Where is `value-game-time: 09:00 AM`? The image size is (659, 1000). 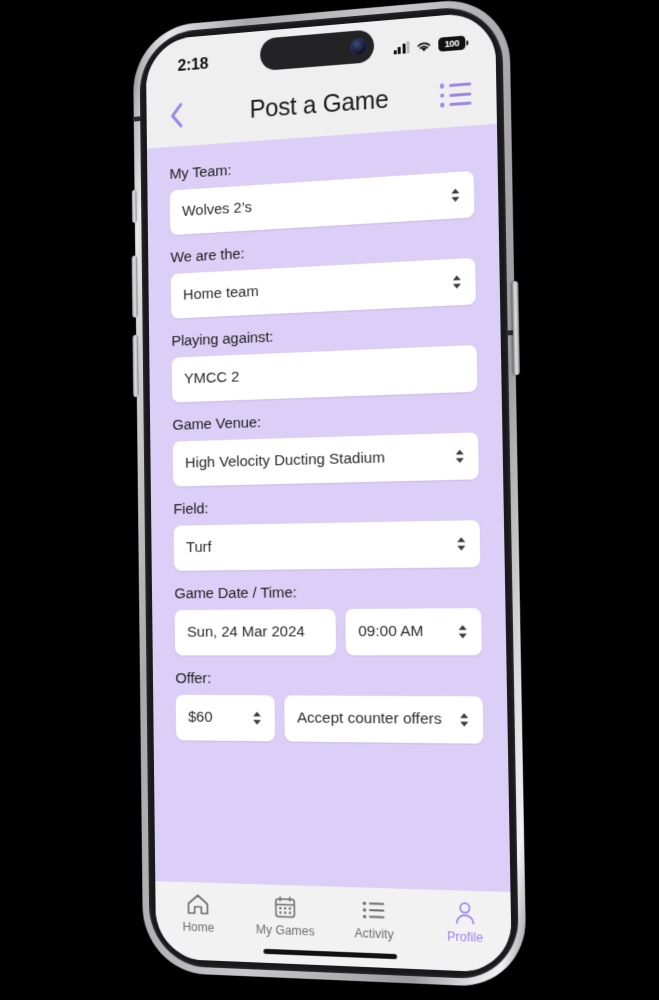 value-game-time: 09:00 AM is located at coordinates (391, 631).